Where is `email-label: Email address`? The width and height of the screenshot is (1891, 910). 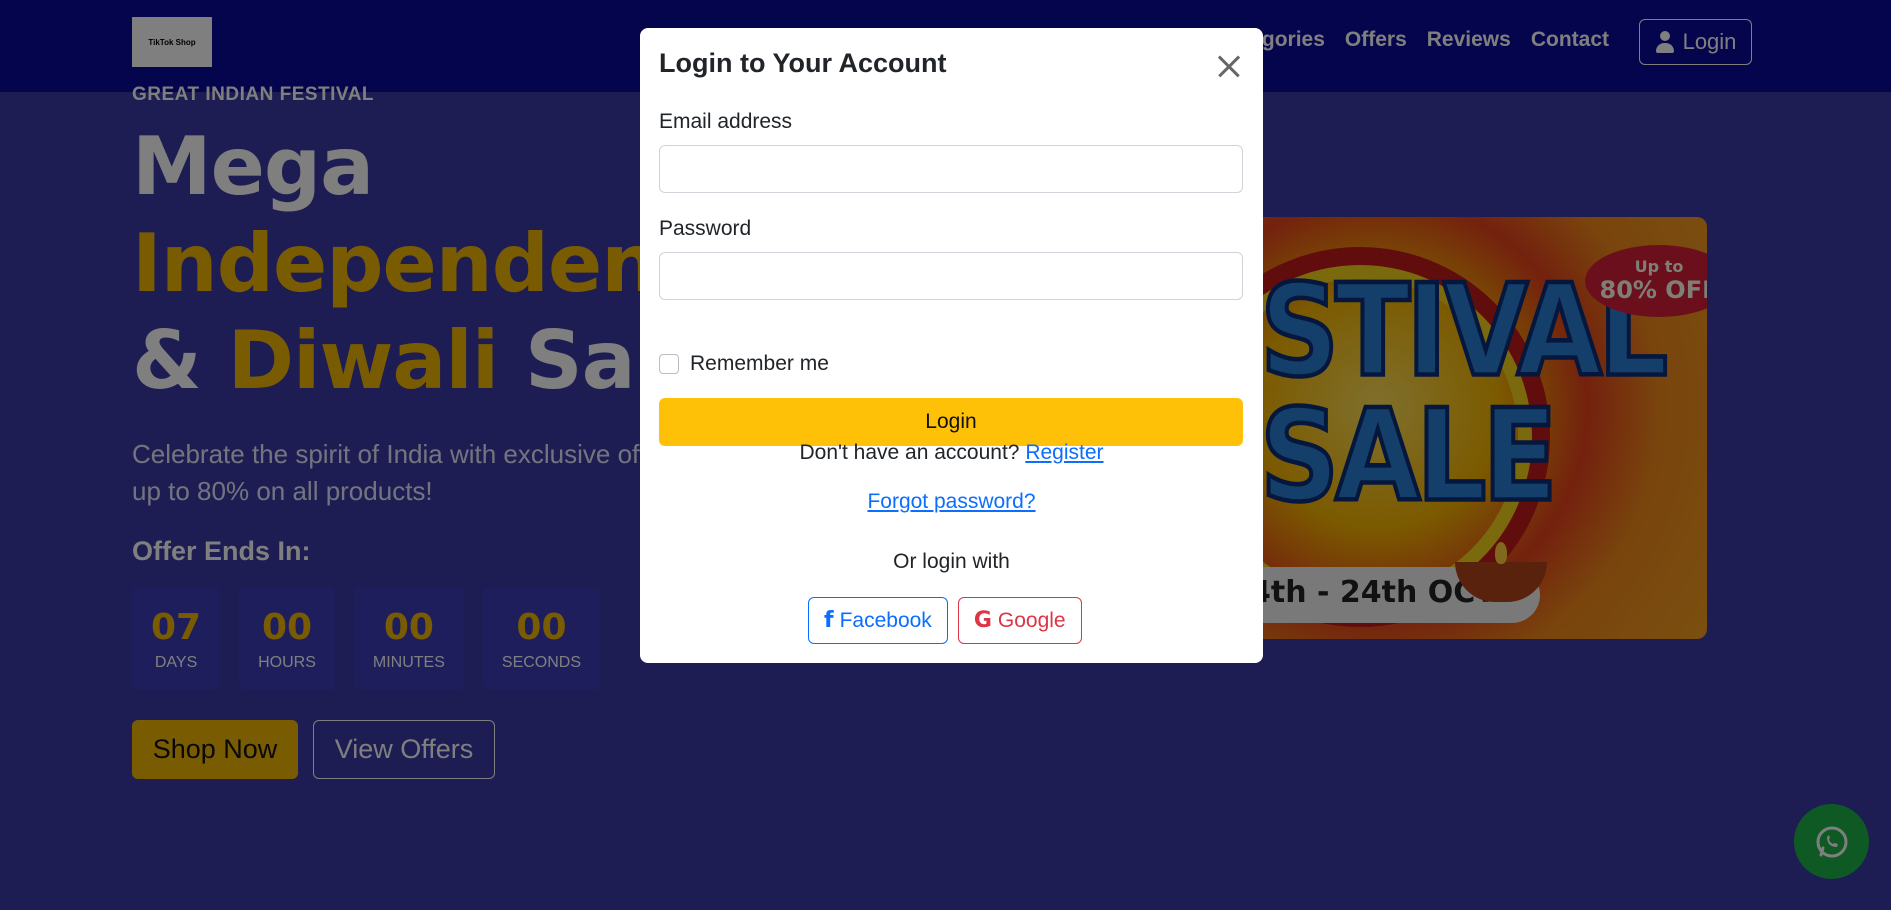
email-label: Email address is located at coordinates (726, 121).